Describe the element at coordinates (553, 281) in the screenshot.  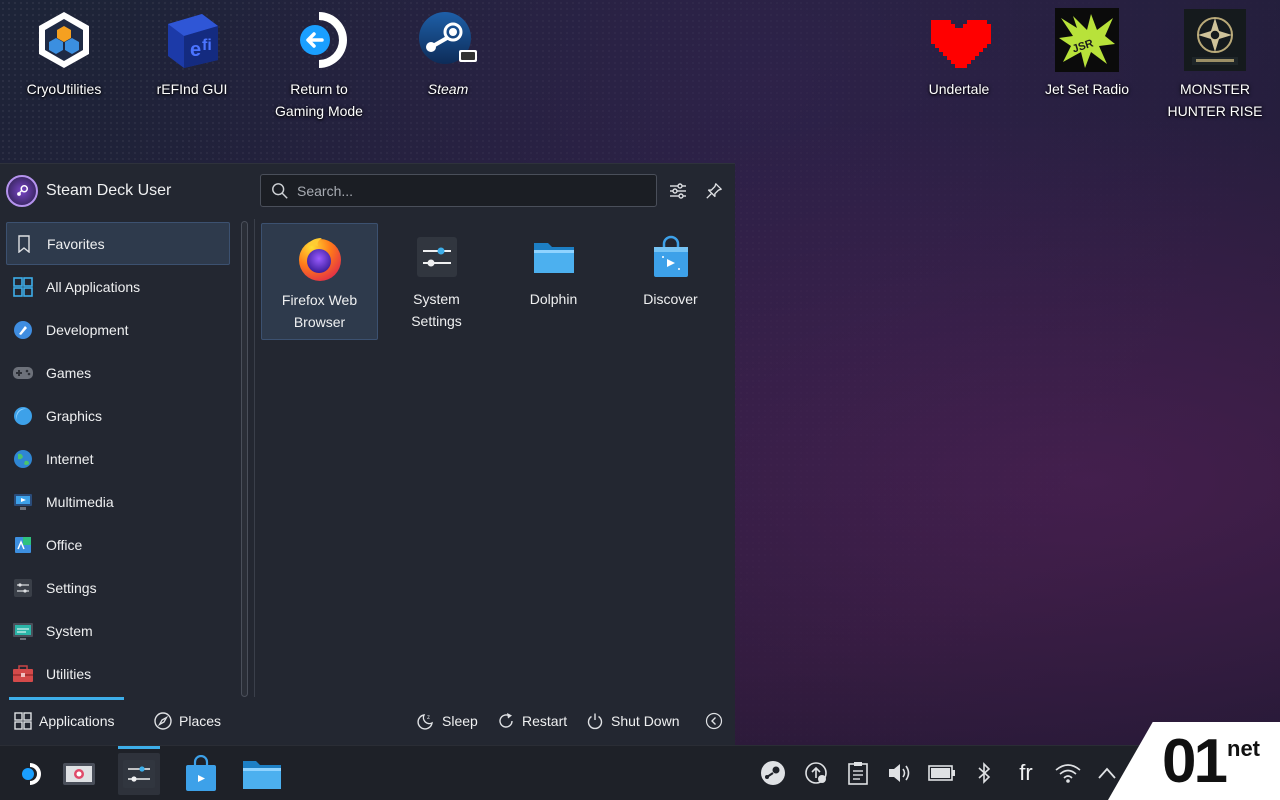
I see `app-dolphin: Dolphin` at that location.